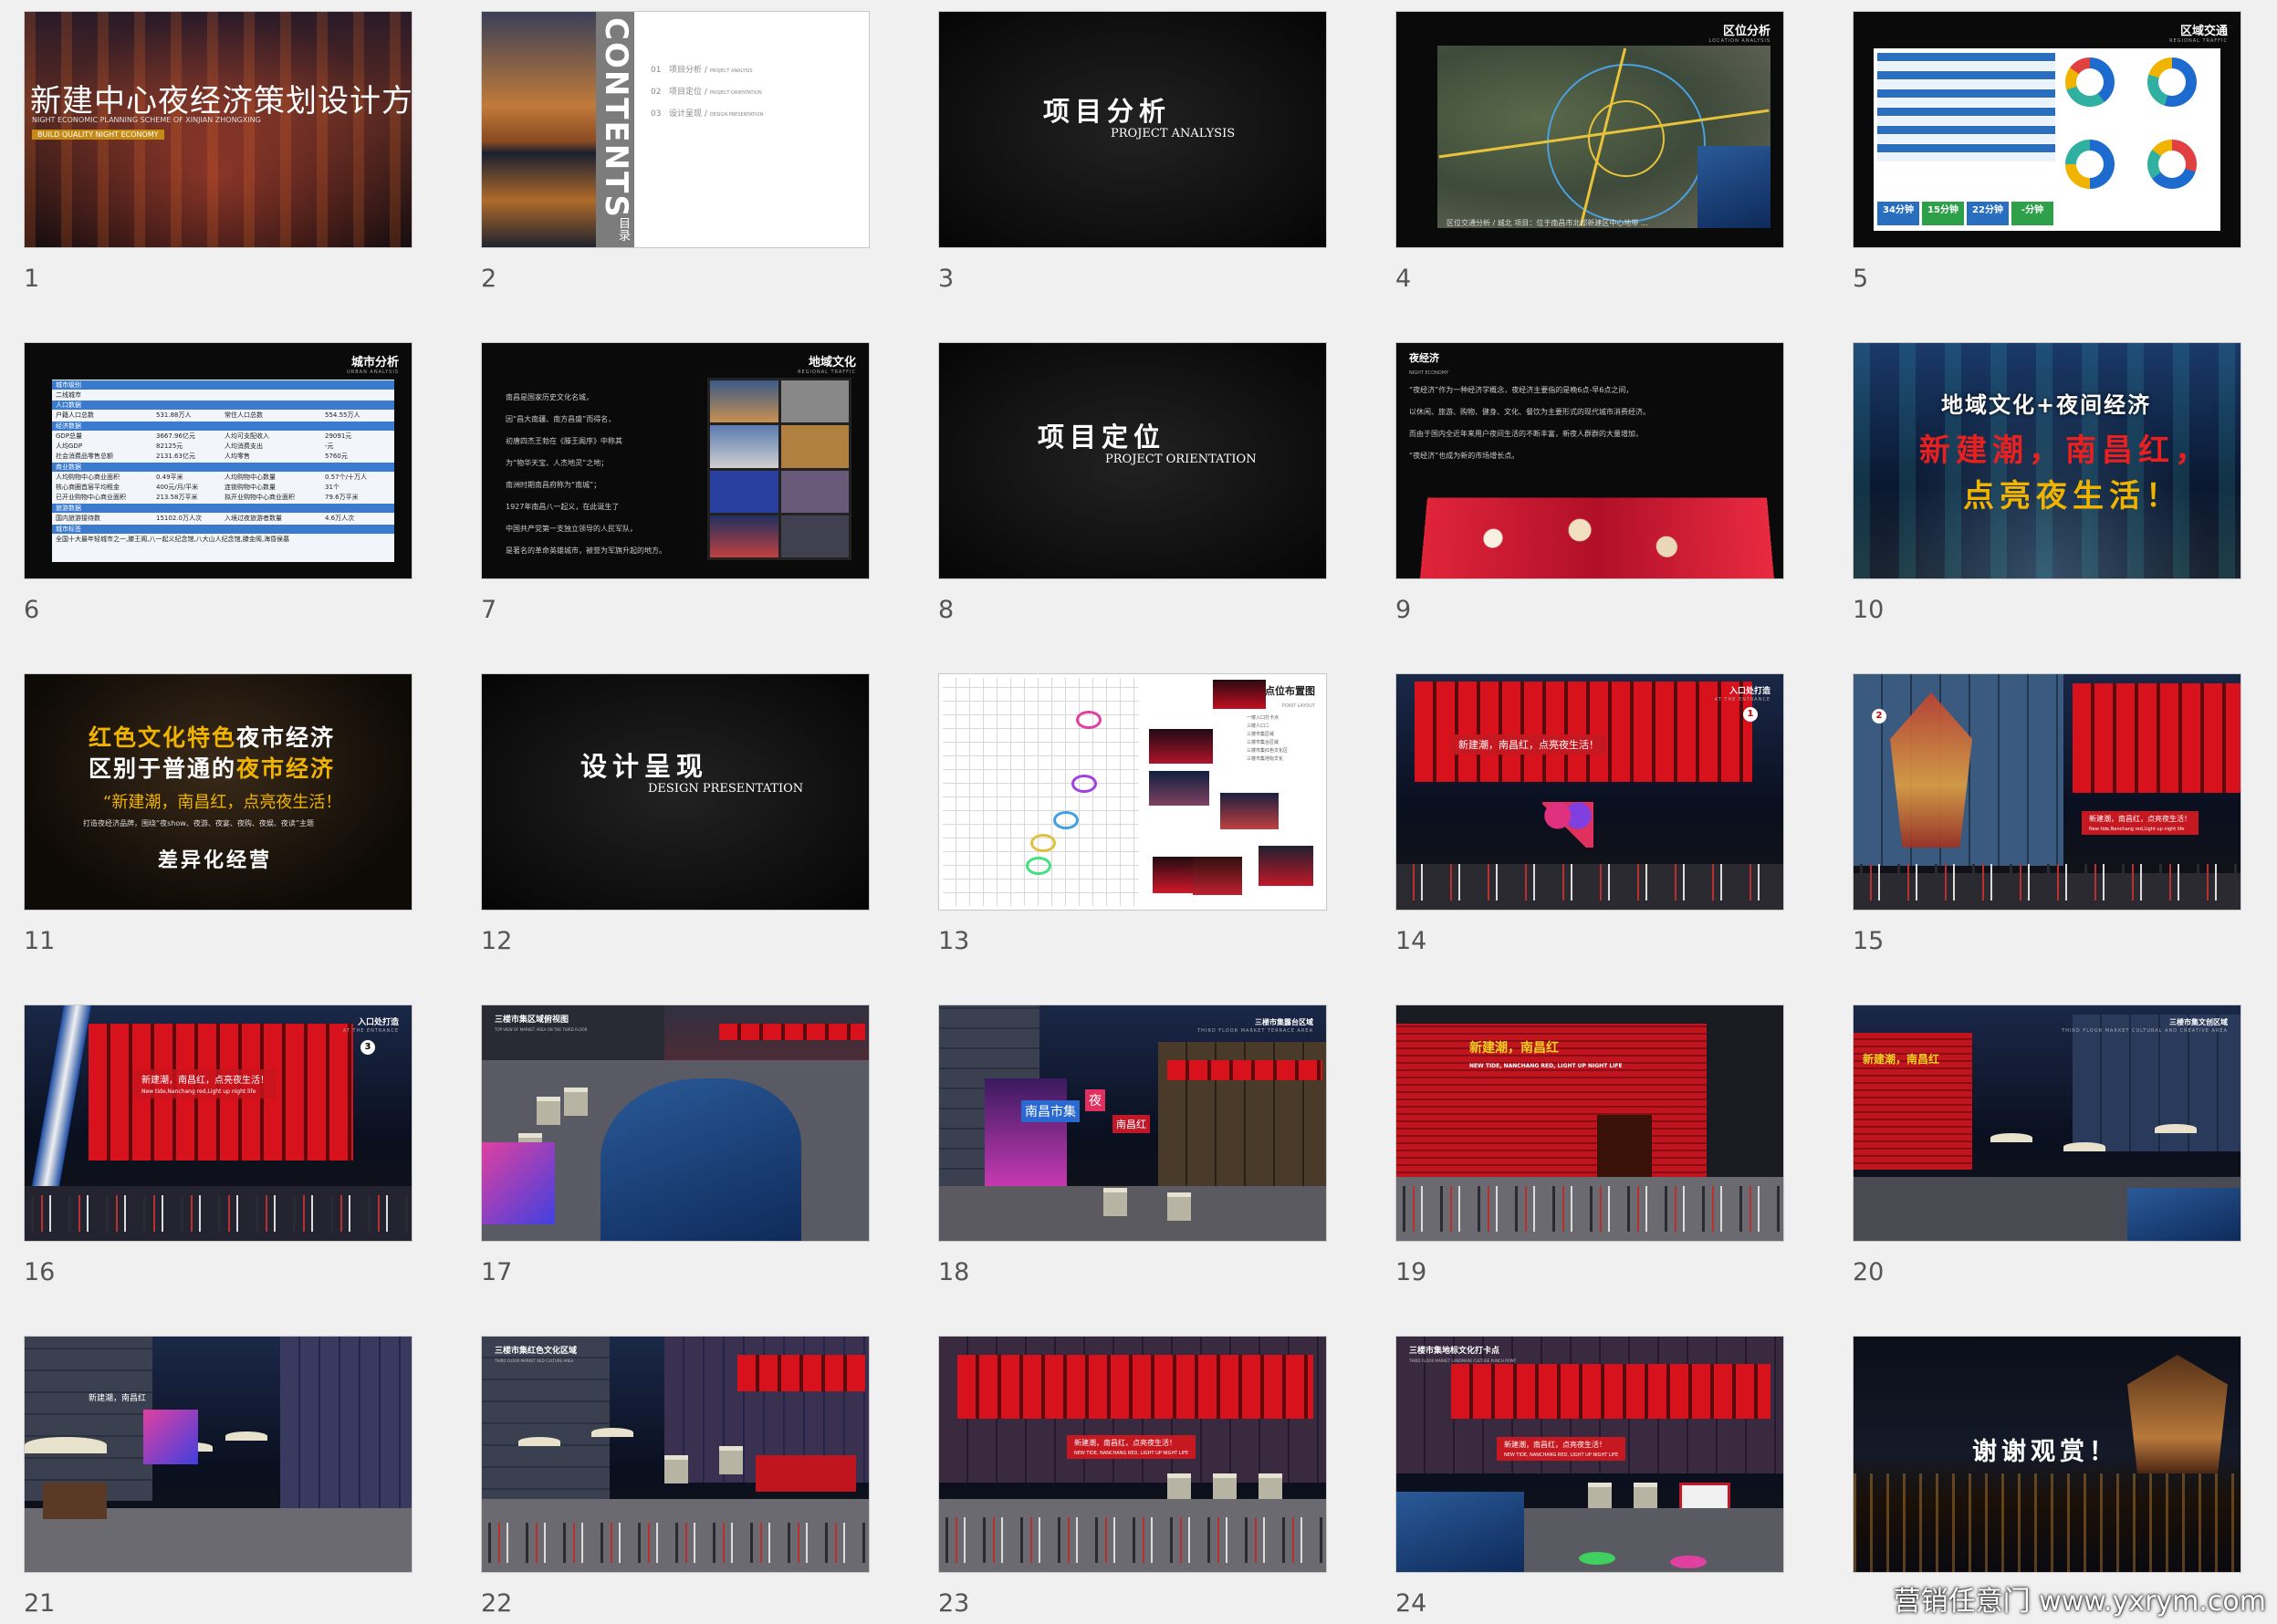  Describe the element at coordinates (88, 1419) in the screenshot. I see `building-left` at that location.